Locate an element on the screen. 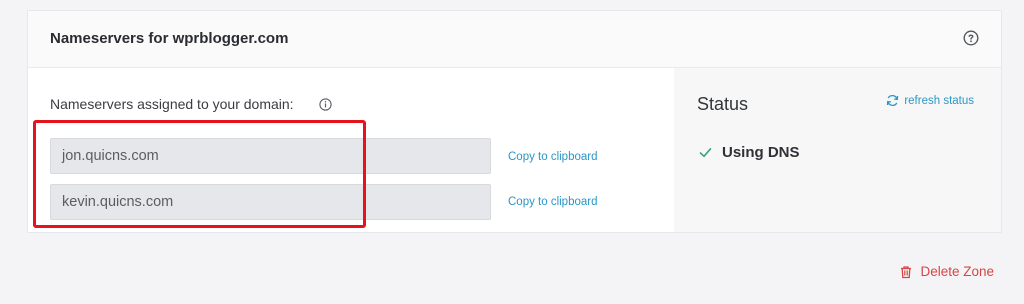 The width and height of the screenshot is (1024, 304). status-value: Using DNS is located at coordinates (749, 152).